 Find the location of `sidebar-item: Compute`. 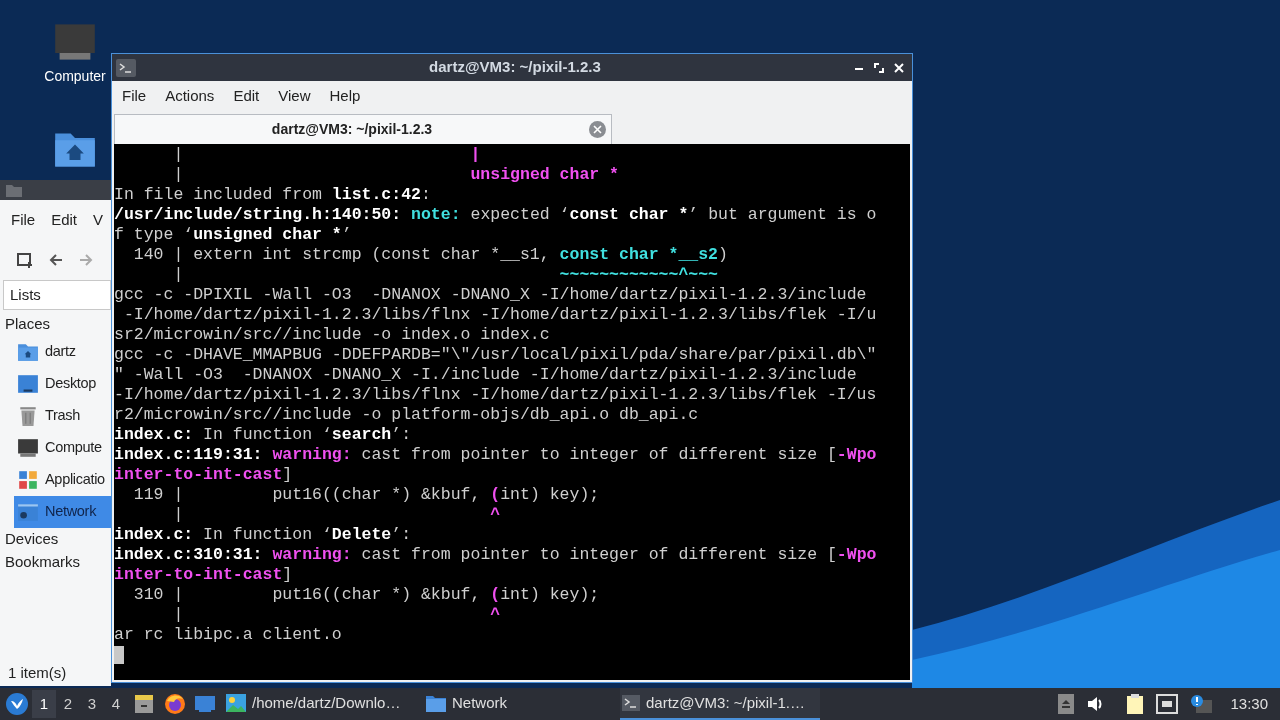

sidebar-item: Compute is located at coordinates (62, 448).